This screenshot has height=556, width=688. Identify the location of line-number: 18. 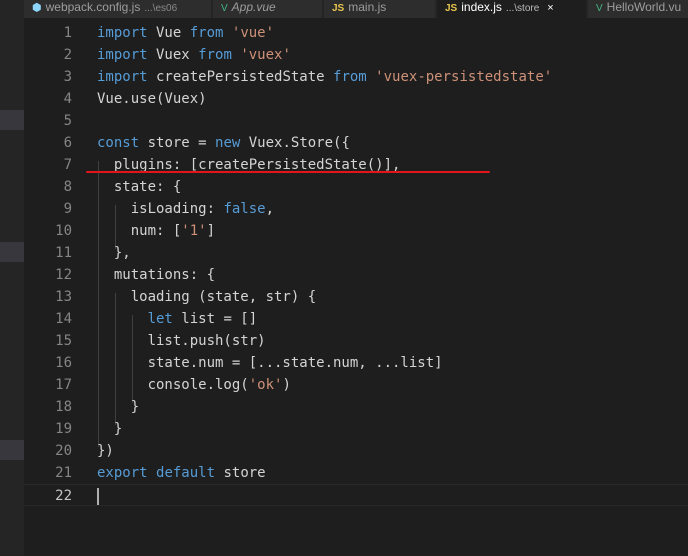
(63, 407).